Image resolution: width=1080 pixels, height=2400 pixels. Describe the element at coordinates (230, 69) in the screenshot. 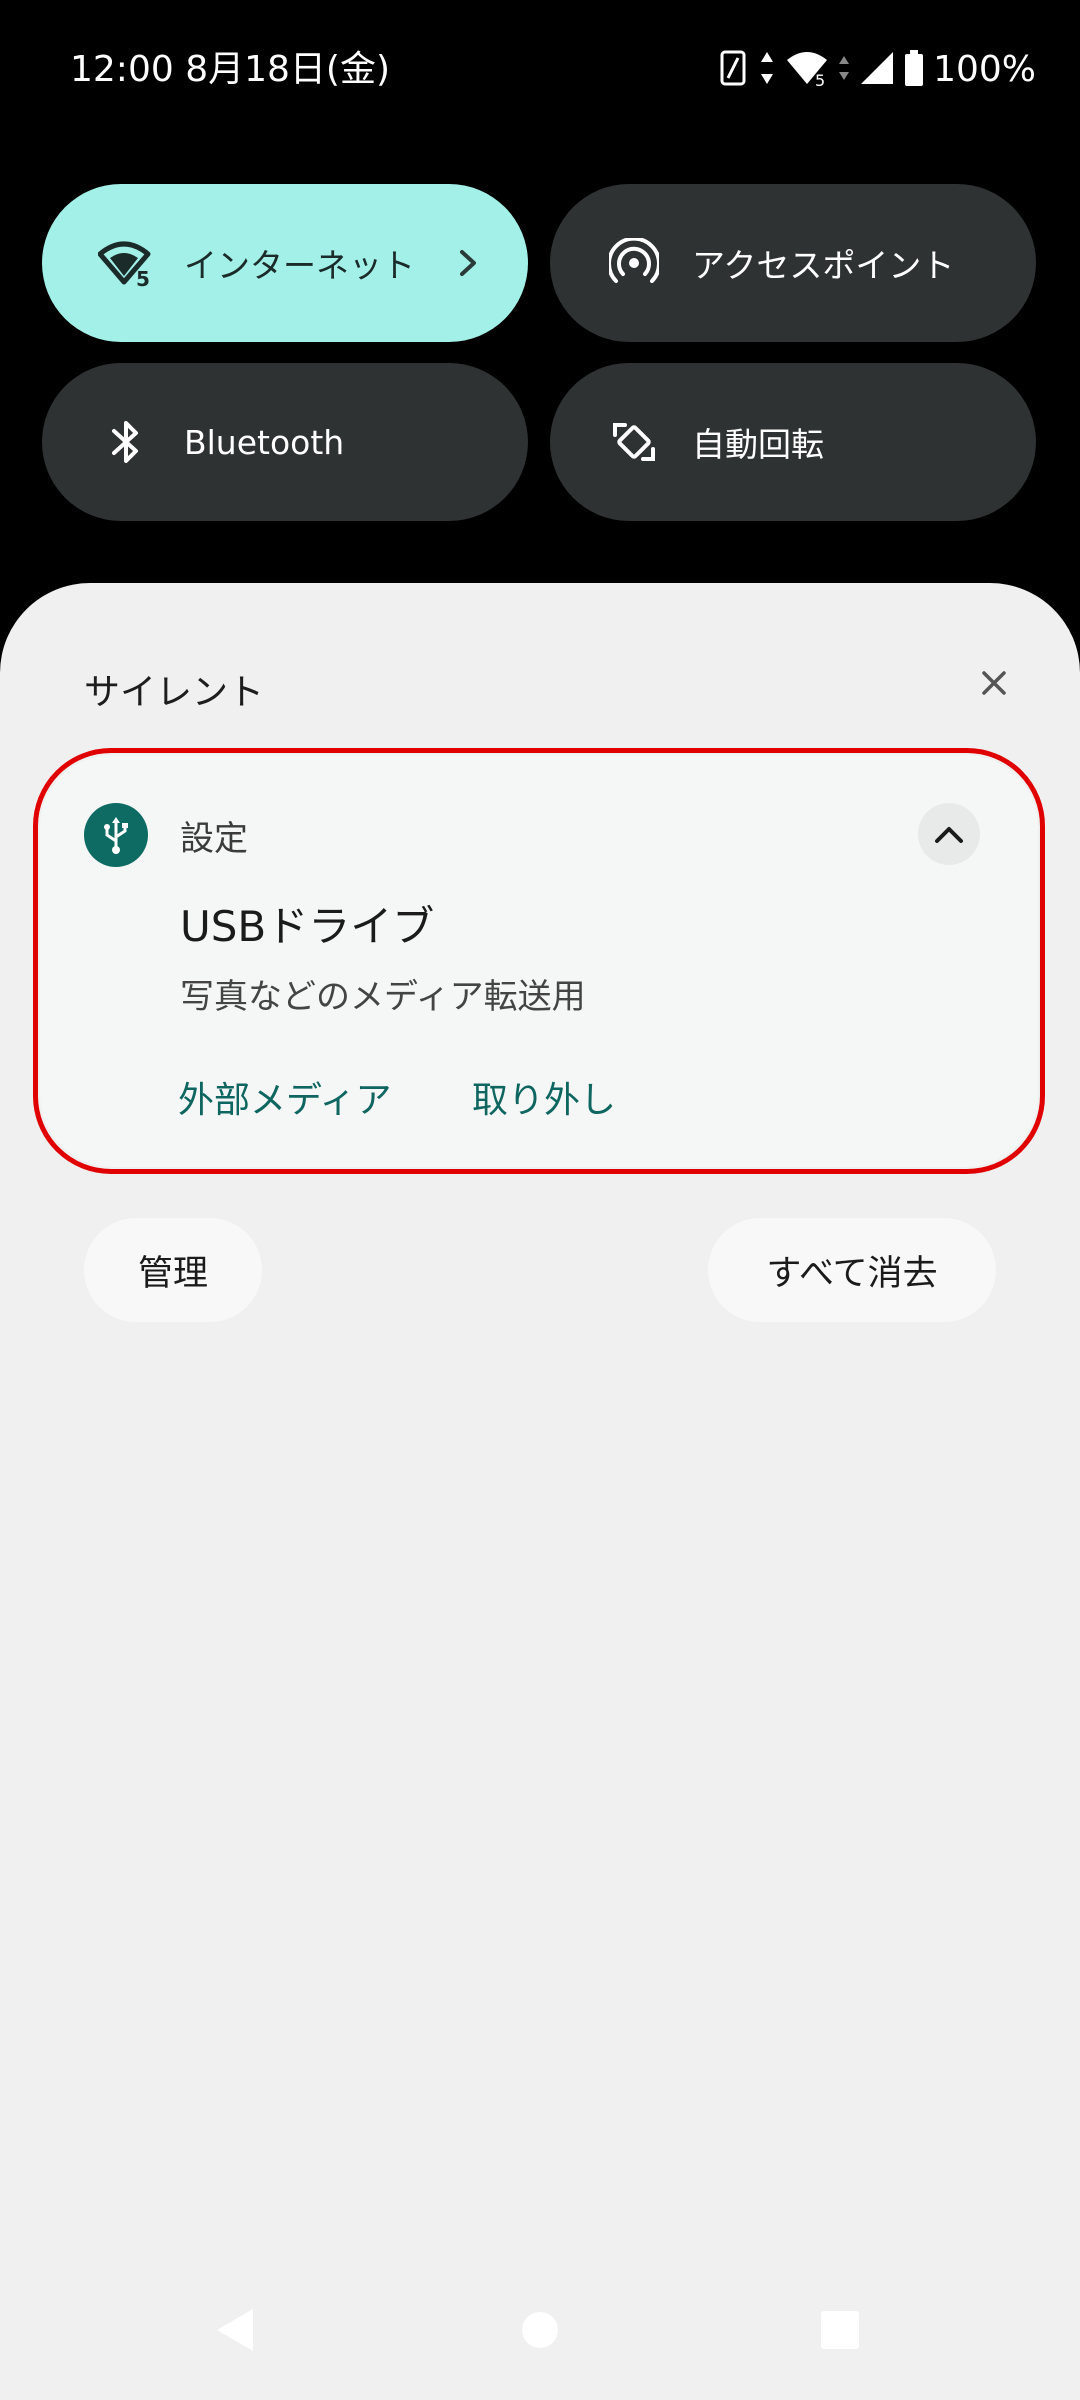

I see `status-time-date: 12:00 8月18日(金)` at that location.